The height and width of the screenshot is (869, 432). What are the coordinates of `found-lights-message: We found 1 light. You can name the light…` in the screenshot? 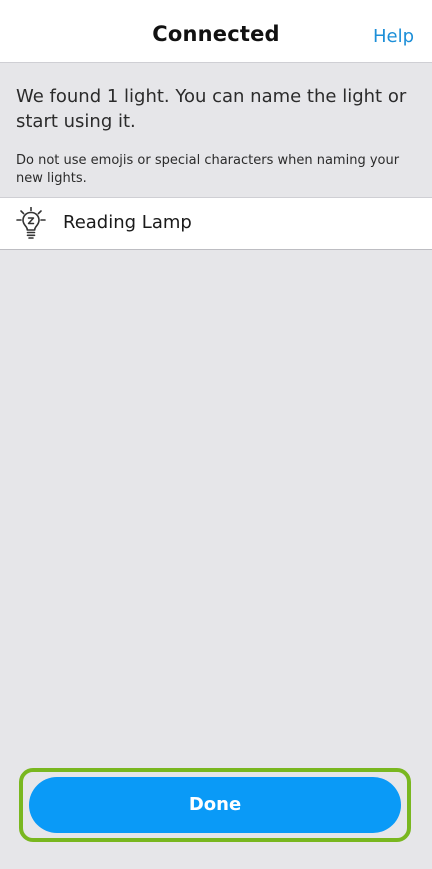 It's located at (211, 109).